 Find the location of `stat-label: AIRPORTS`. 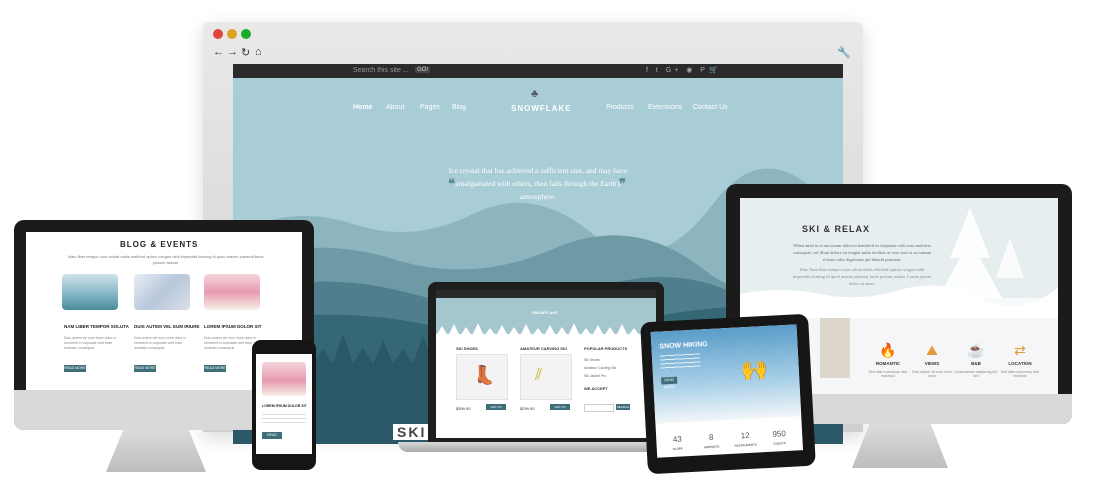

stat-label: AIRPORTS is located at coordinates (711, 447).